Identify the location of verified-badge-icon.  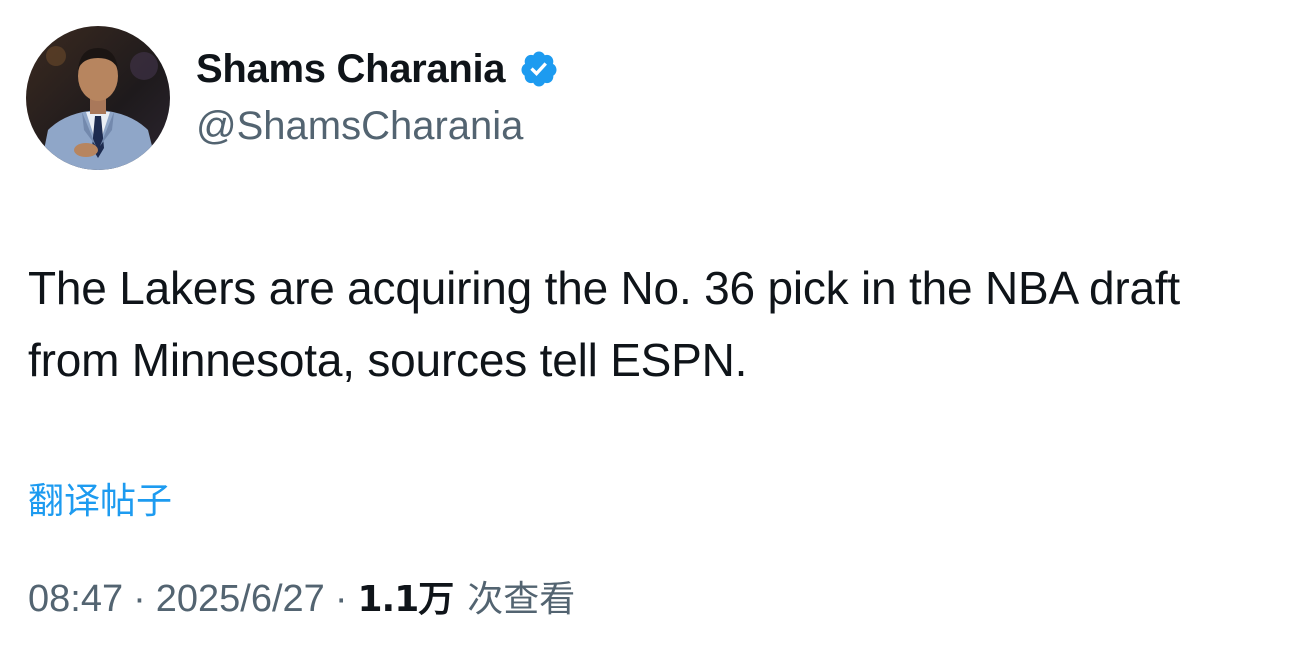
(539, 69).